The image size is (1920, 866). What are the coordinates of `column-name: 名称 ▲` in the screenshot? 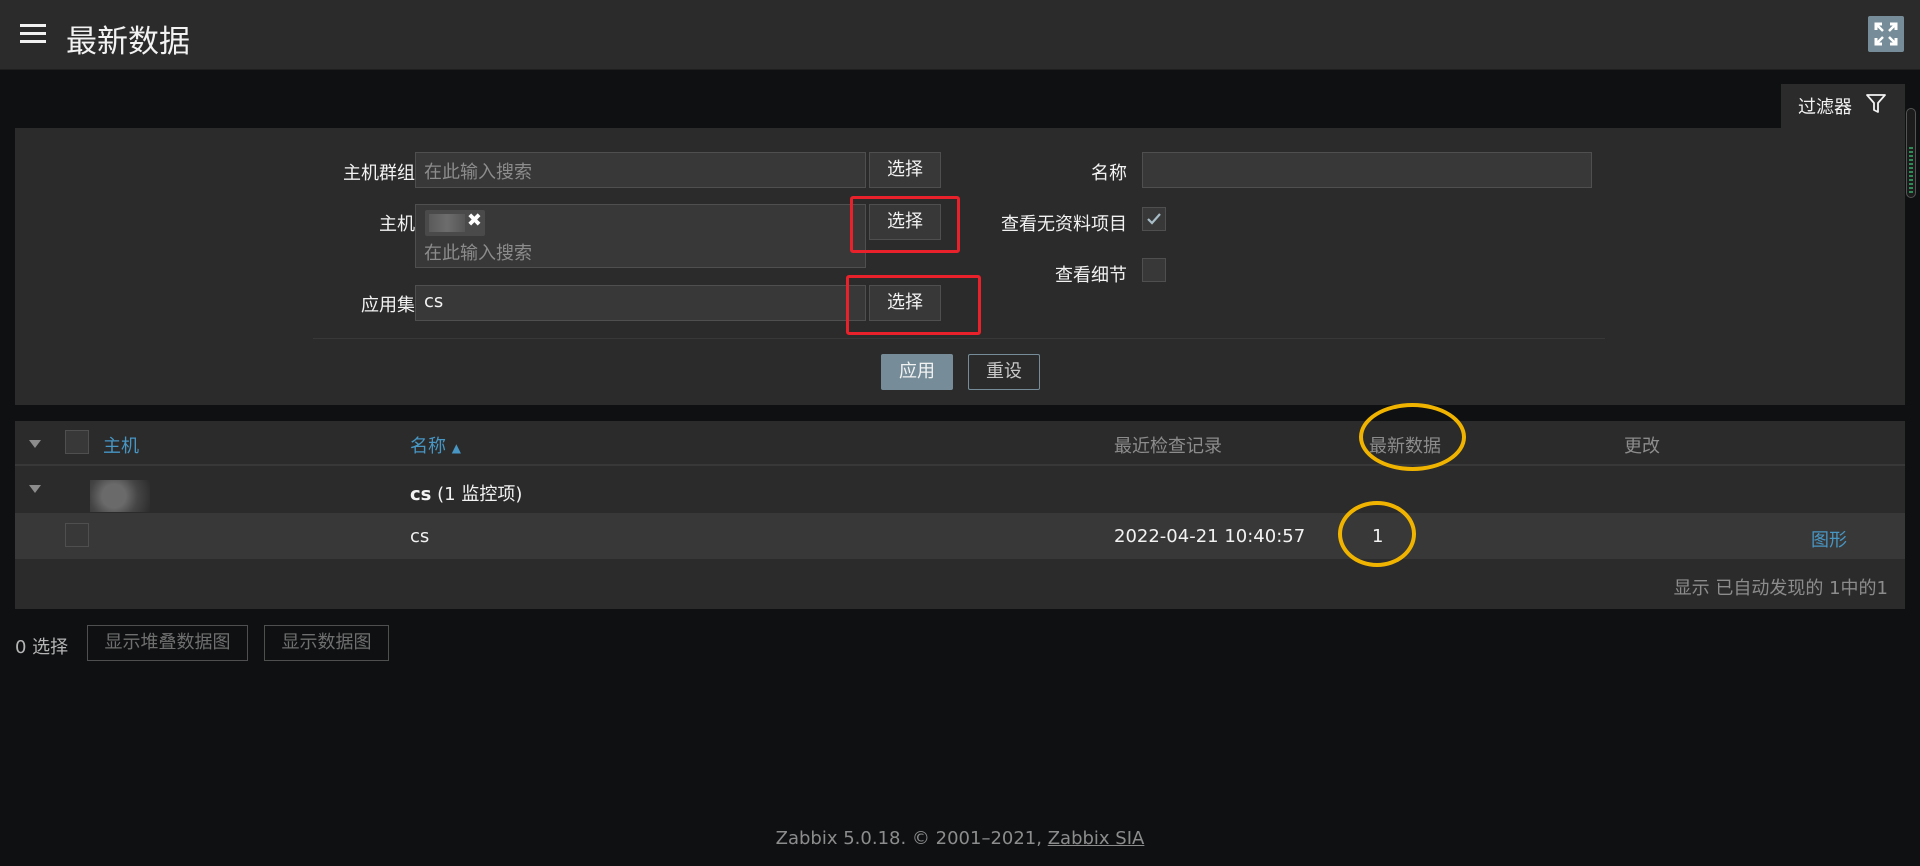 It's located at (435, 445).